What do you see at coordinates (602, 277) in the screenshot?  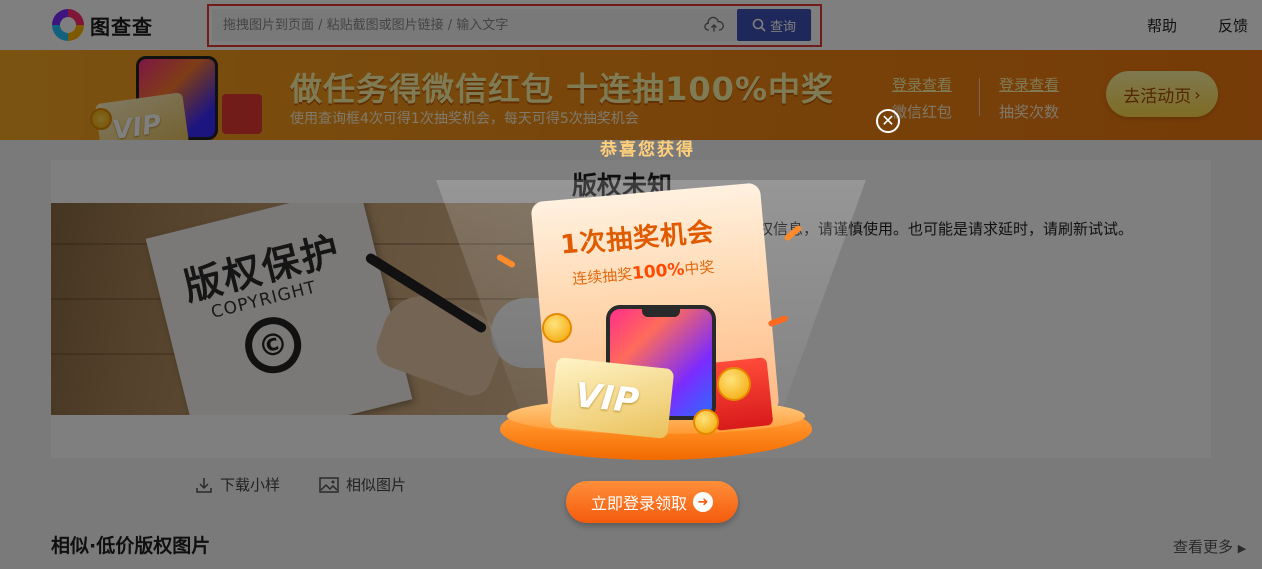 I see `prize-sub-prefix: 连续抽奖` at bounding box center [602, 277].